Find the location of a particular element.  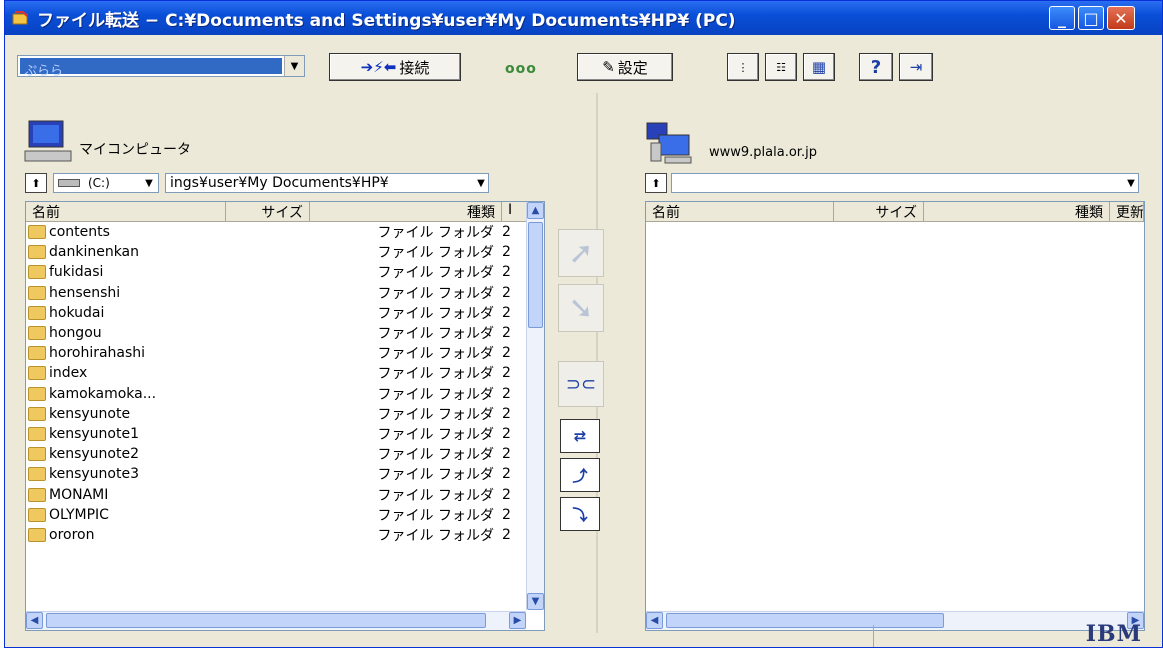

exit-icon: ⇥ is located at coordinates (916, 67).